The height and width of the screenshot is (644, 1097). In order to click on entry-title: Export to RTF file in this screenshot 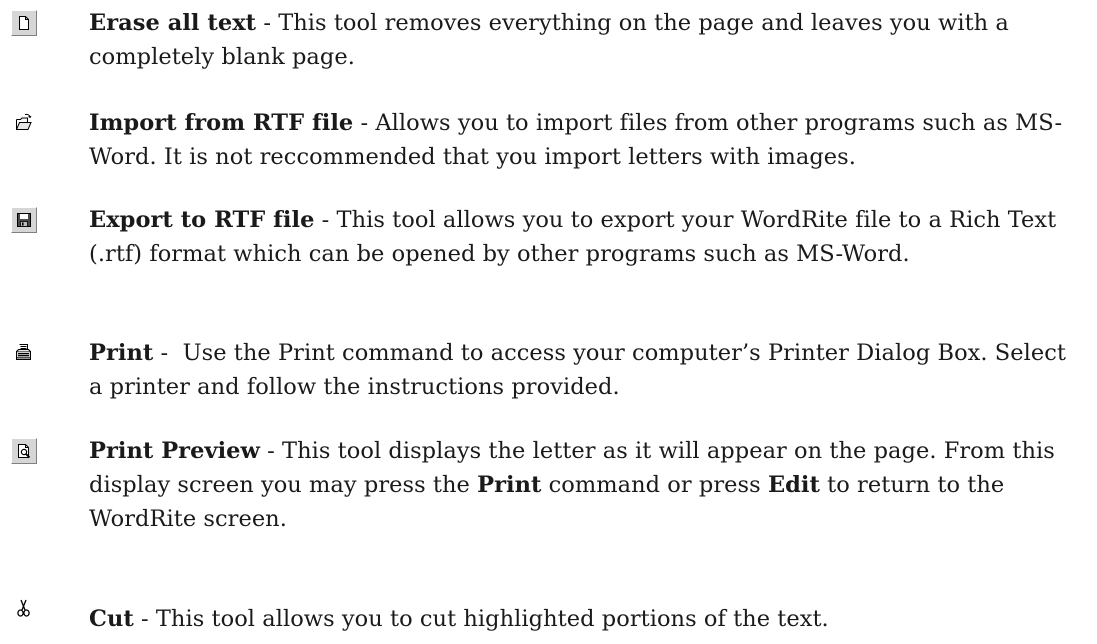, I will do `click(202, 220)`.